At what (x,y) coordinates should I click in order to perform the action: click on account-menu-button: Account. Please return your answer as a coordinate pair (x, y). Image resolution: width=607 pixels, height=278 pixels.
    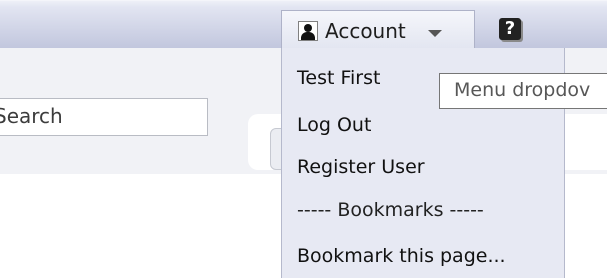
    Looking at the image, I should click on (378, 29).